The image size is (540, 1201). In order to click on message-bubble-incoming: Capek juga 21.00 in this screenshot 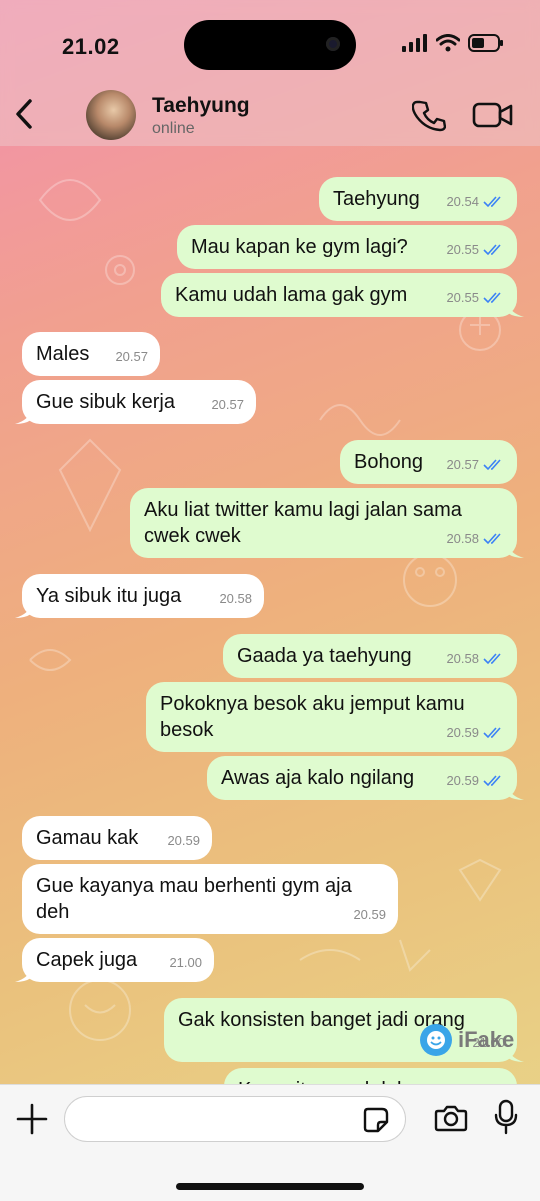, I will do `click(114, 960)`.